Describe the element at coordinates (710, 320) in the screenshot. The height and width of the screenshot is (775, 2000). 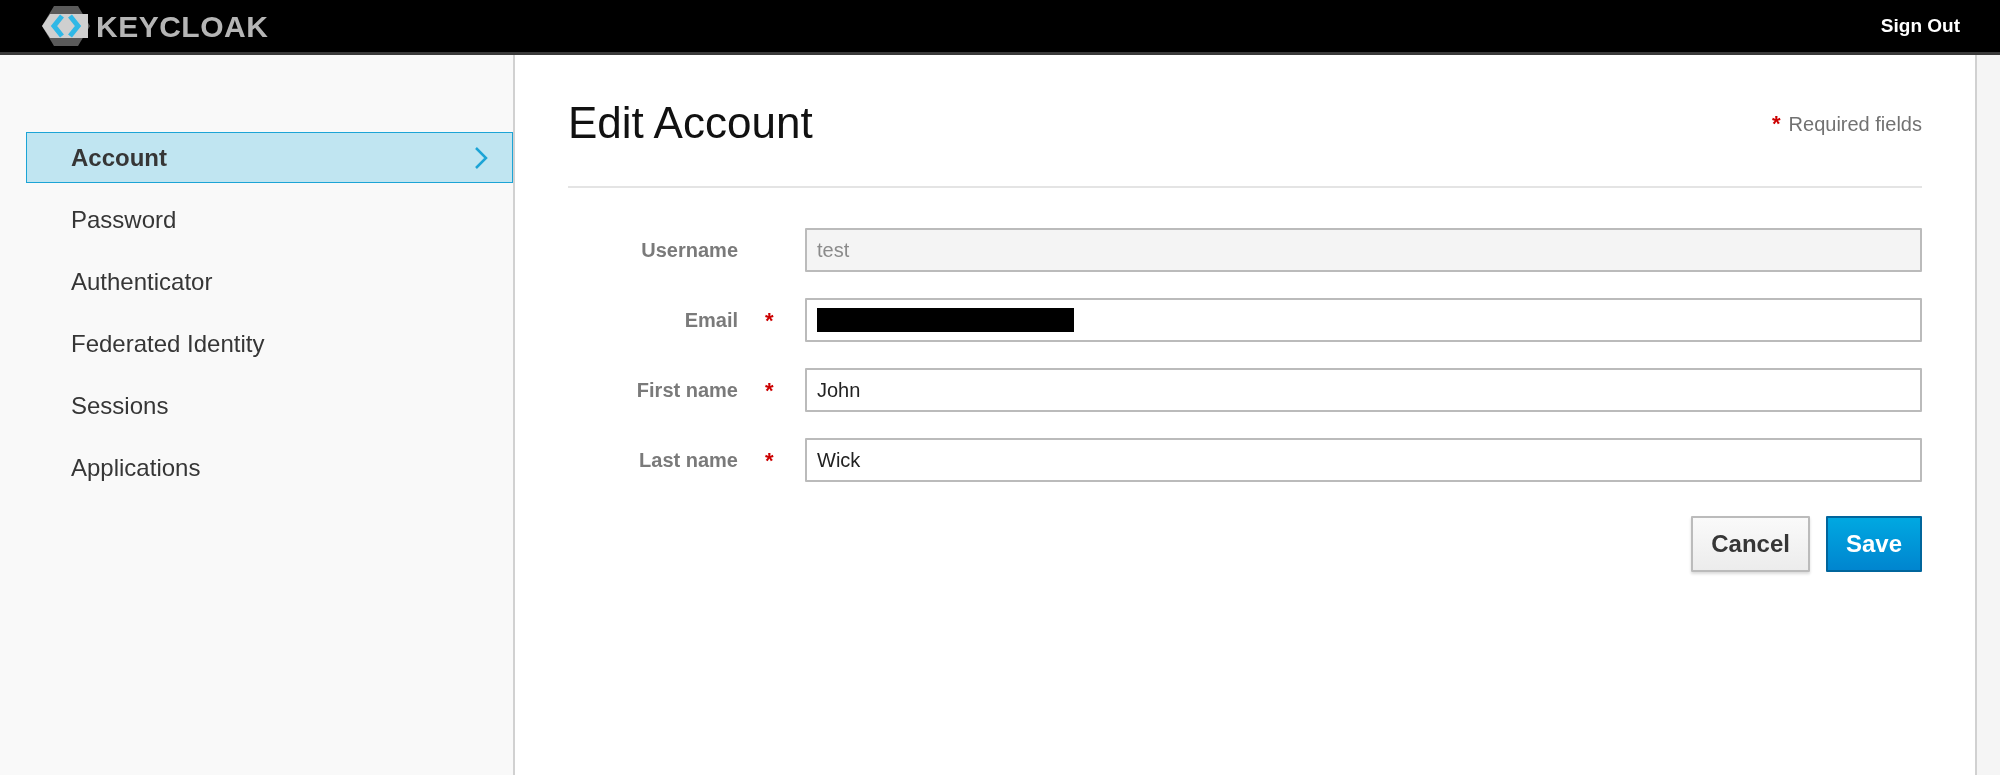
I see `field-label: Email` at that location.